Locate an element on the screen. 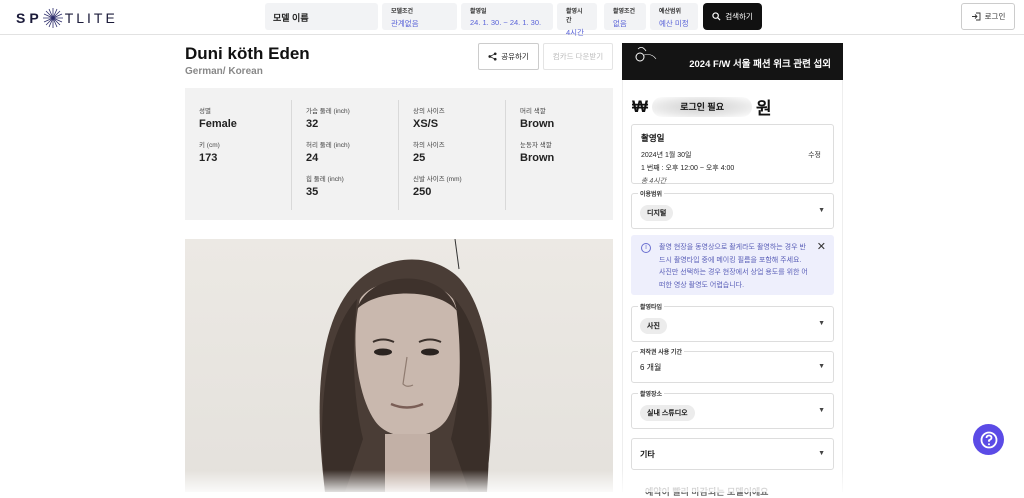  filter-shoot-time: 촬영시간 4시간 is located at coordinates (577, 20).